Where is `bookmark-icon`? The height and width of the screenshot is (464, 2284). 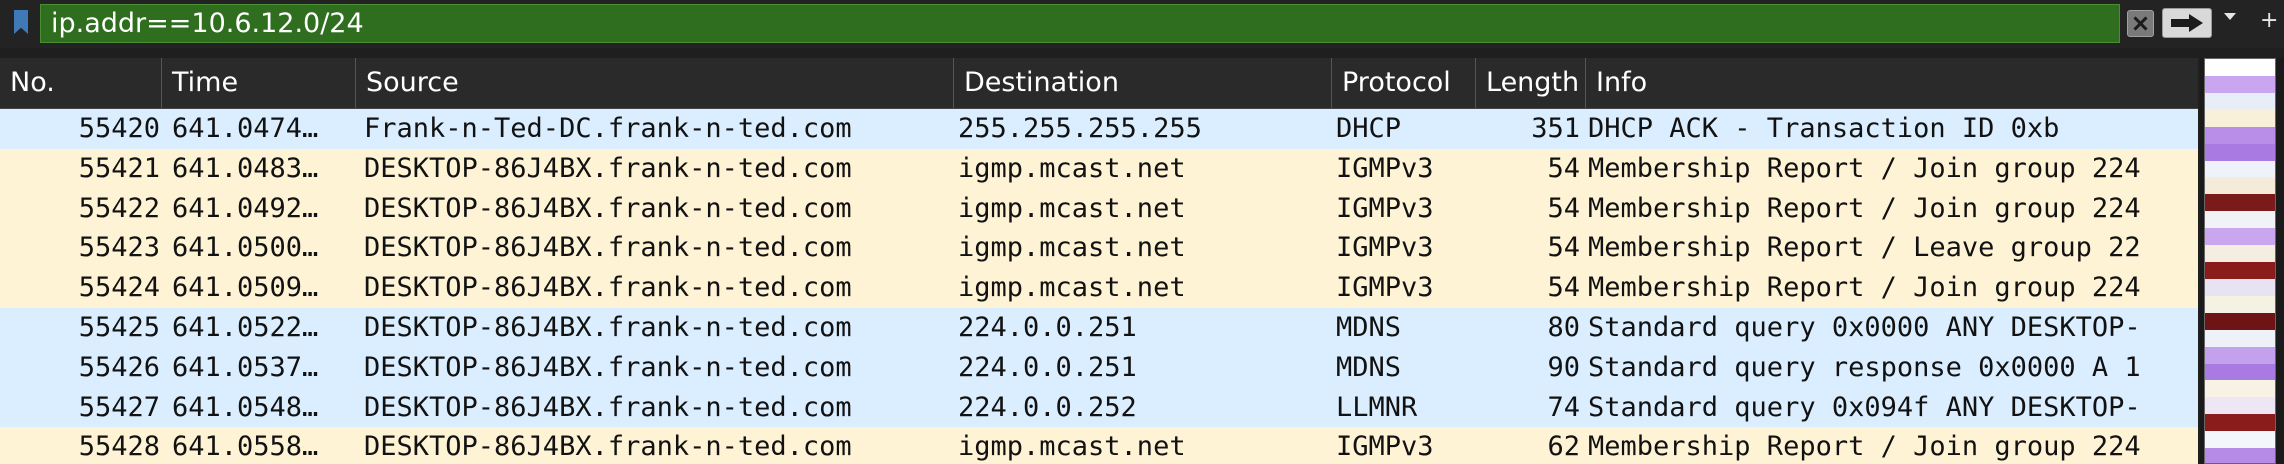 bookmark-icon is located at coordinates (21, 22).